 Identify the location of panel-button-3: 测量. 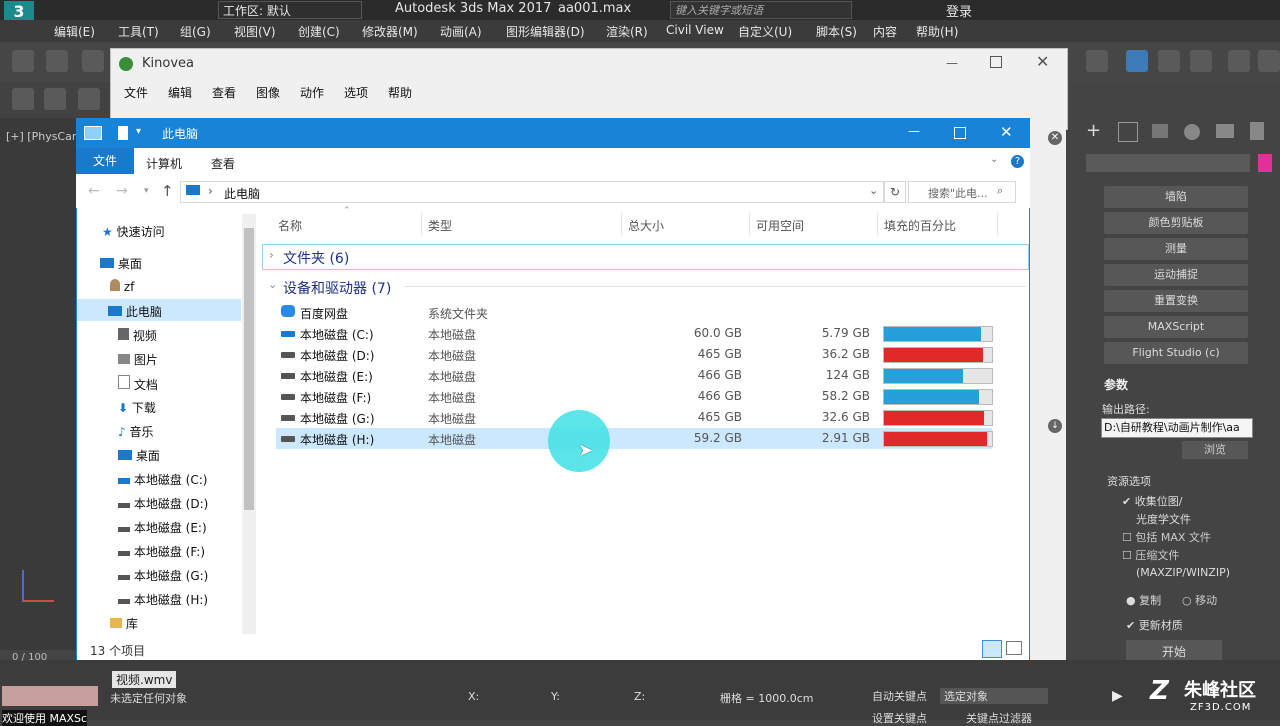
(1176, 249).